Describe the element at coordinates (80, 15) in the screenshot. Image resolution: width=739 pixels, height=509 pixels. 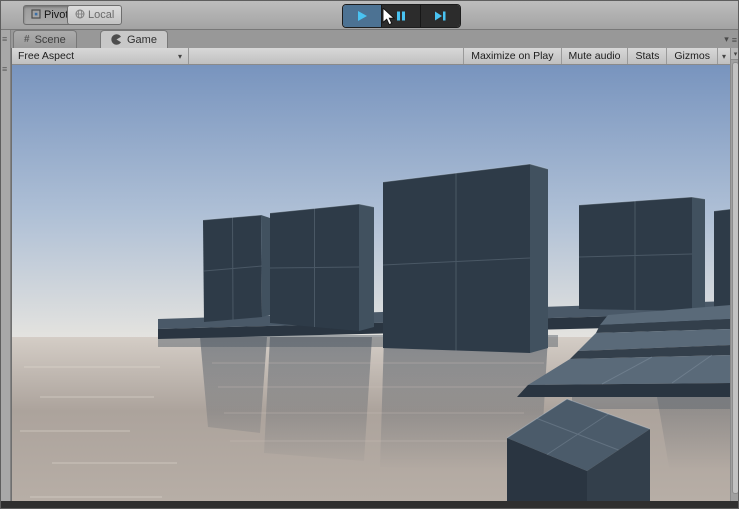
I see `globe-icon` at that location.